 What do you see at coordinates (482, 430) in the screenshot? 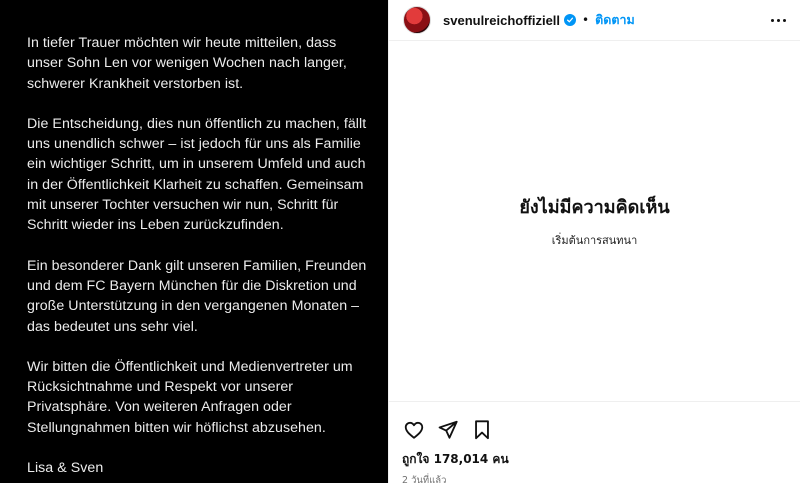
I see `bookmark-outline-icon` at bounding box center [482, 430].